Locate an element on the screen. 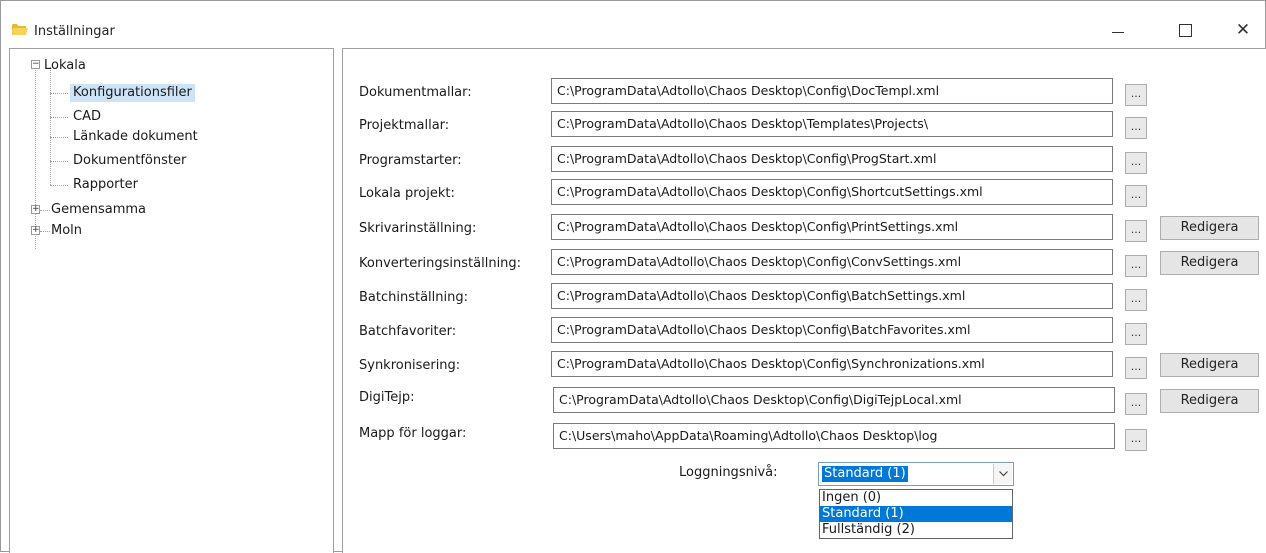 Image resolution: width=1266 pixels, height=553 pixels. config-label: Skrivarinställning: is located at coordinates (418, 228).